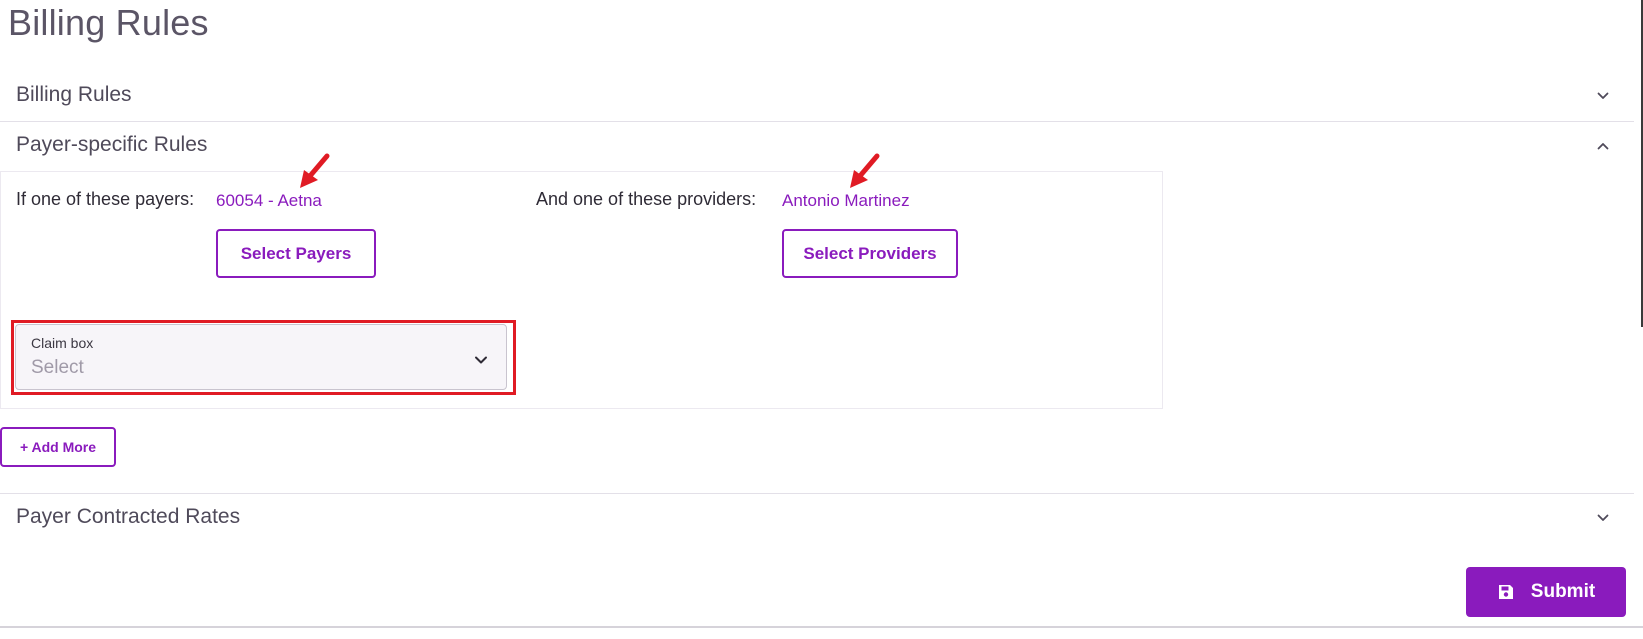 The height and width of the screenshot is (639, 1643). I want to click on footer-divider, so click(821, 627).